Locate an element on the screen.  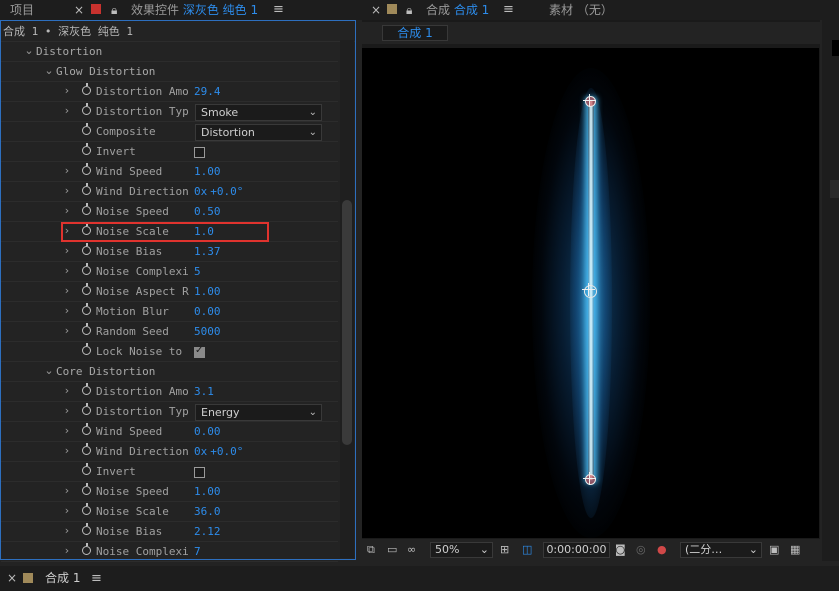
always-preview-icon: ⧉ is located at coordinates (371, 550).